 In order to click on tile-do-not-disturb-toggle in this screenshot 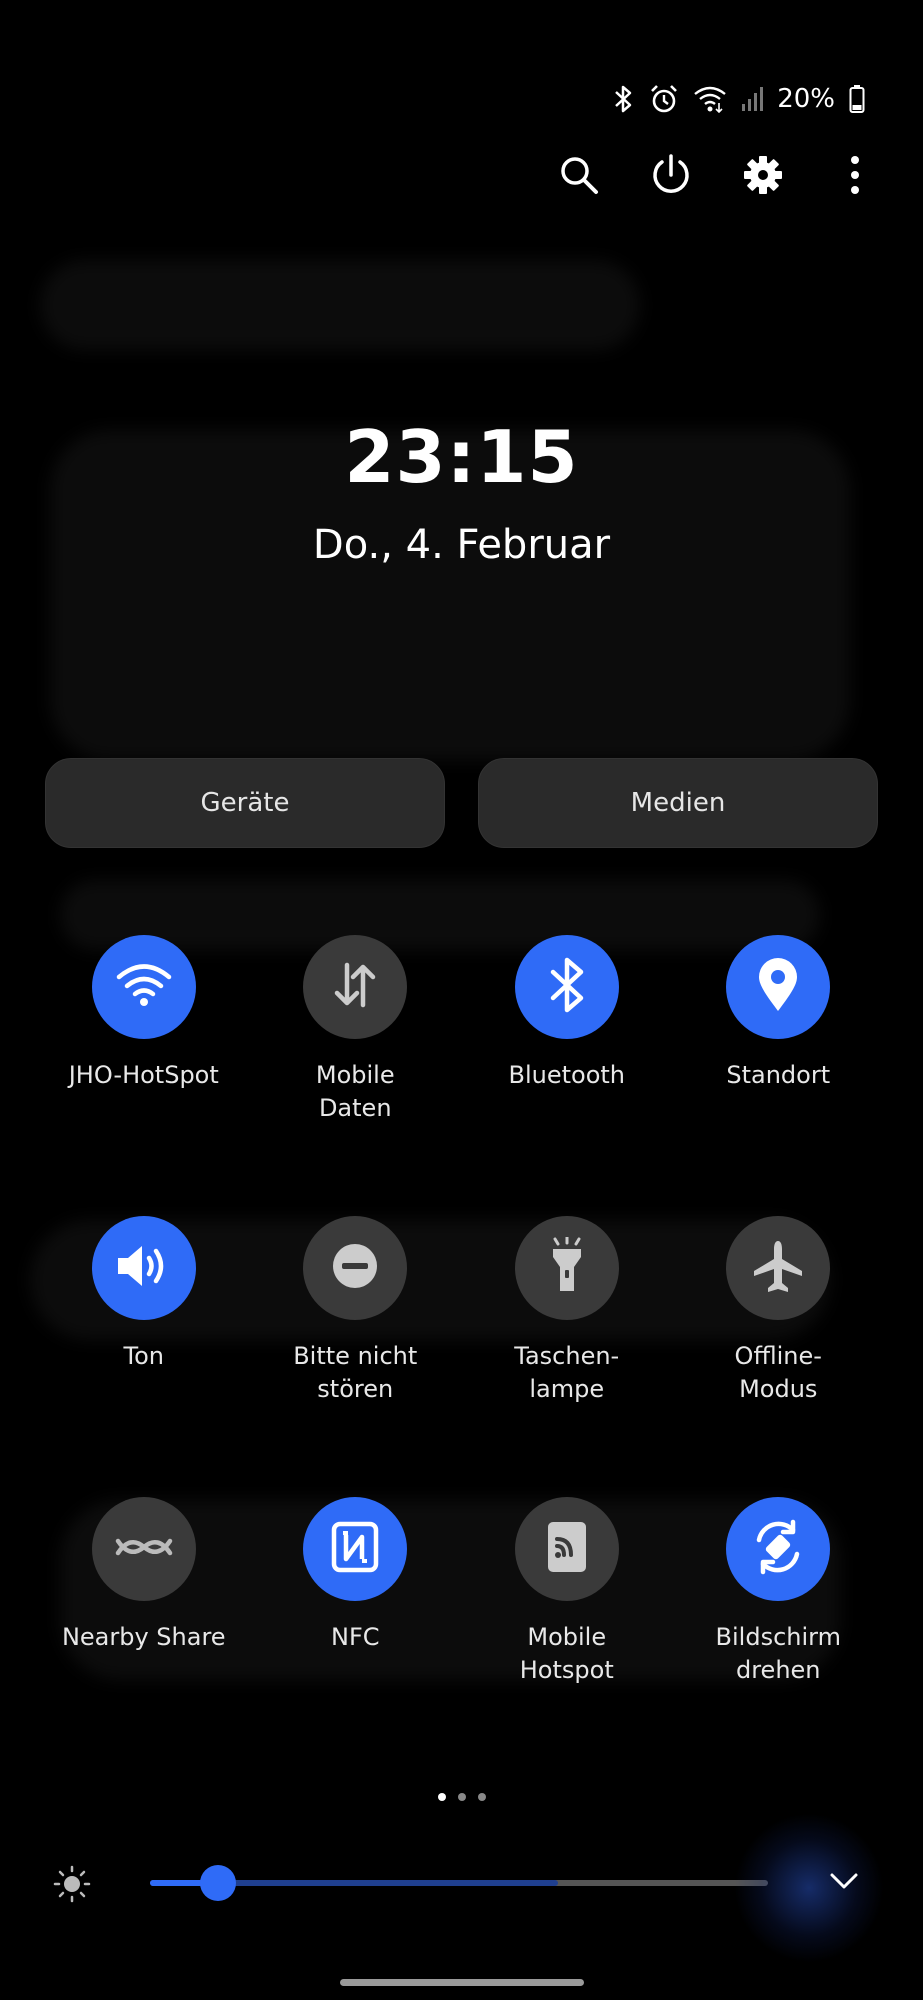, I will do `click(355, 1268)`.